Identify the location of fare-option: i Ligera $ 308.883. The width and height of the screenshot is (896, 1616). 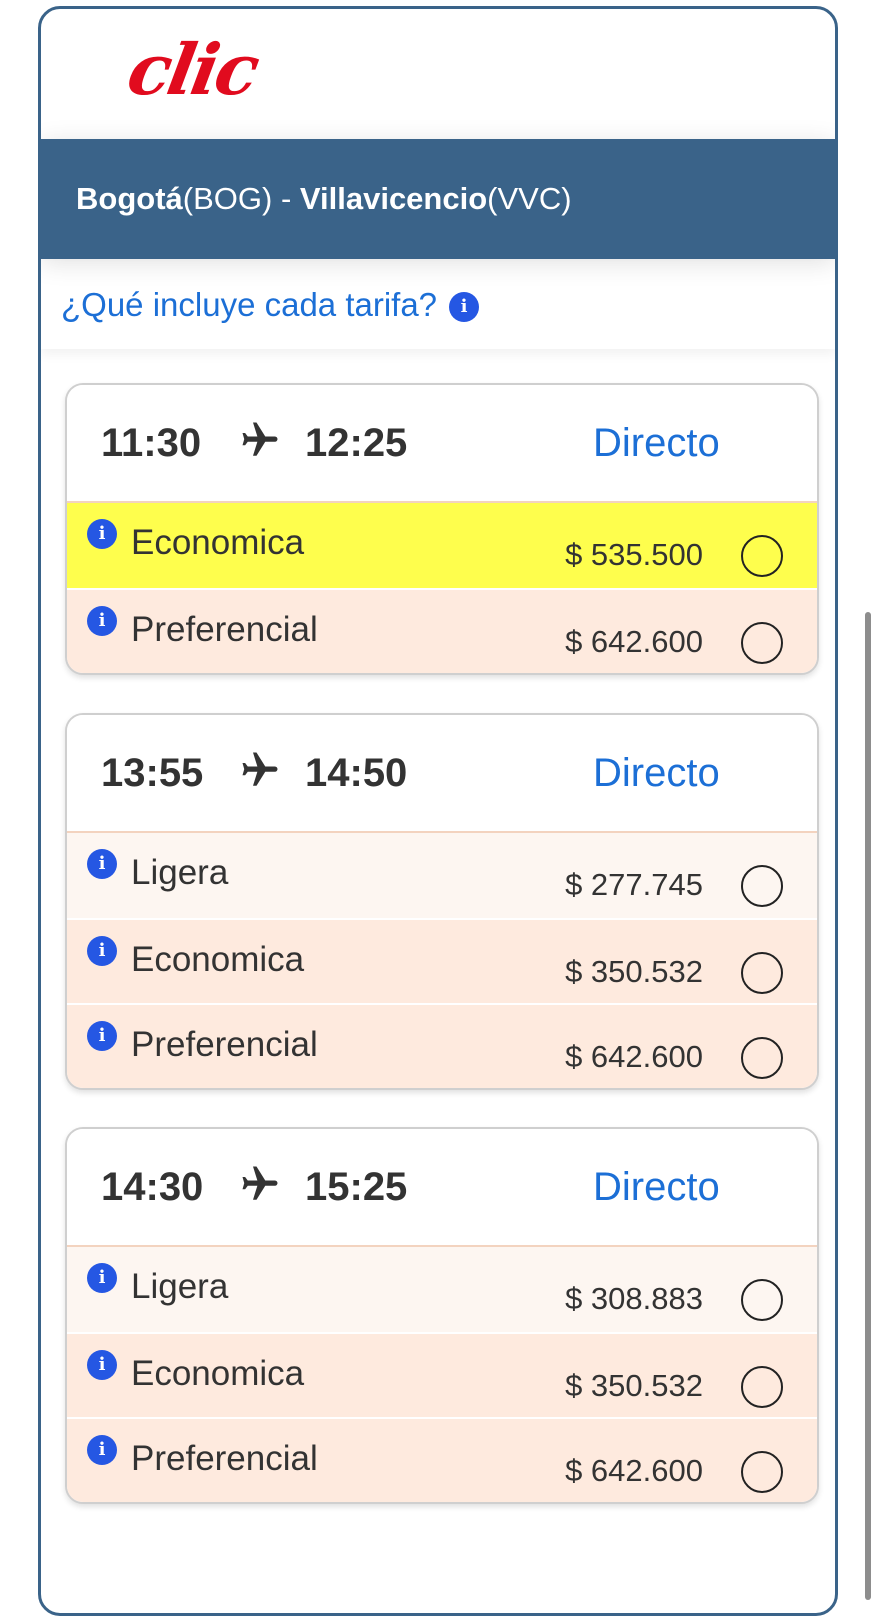
(442, 1289).